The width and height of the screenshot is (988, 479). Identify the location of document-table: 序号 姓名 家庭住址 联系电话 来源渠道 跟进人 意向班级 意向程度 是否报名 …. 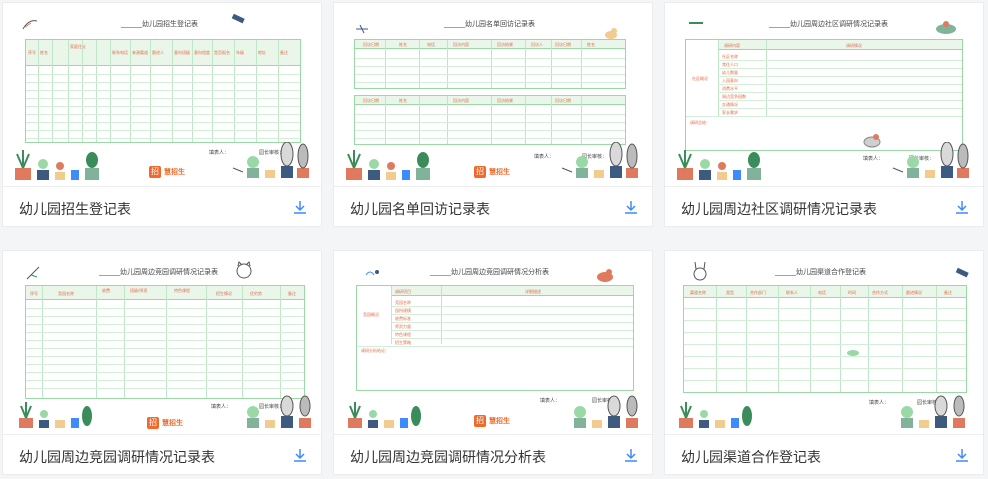
(163, 91).